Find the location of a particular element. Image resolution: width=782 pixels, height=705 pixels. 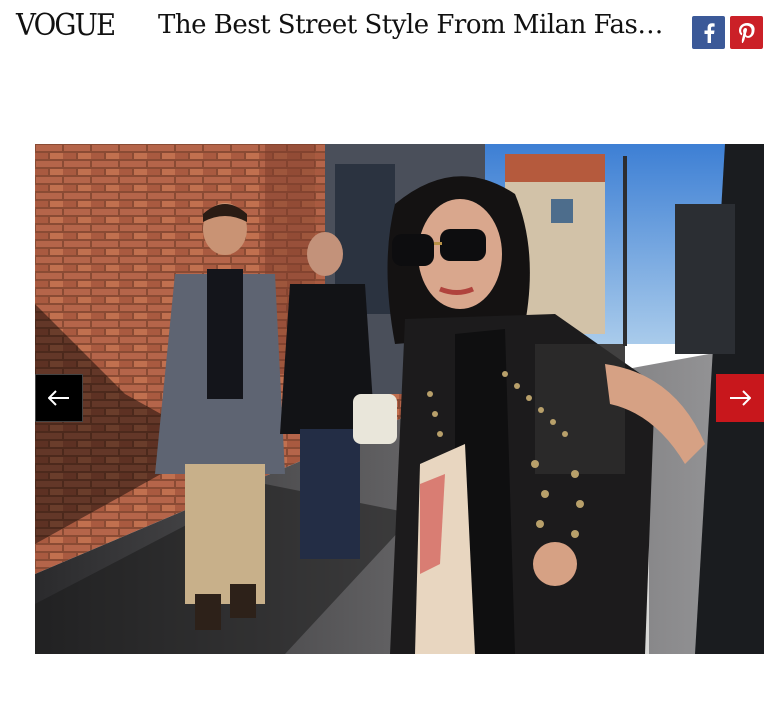

pinterest-share-button is located at coordinates (746, 32).